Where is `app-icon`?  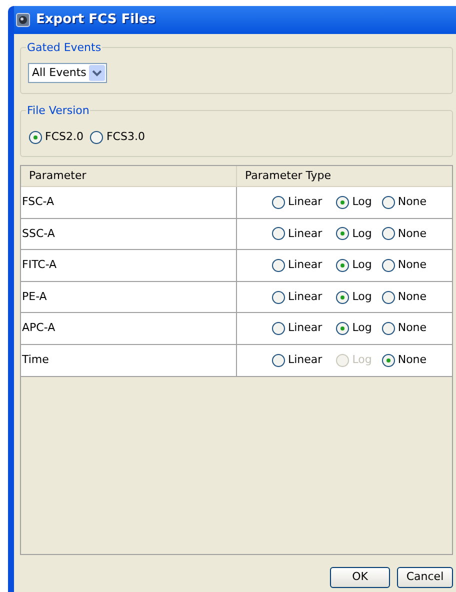
app-icon is located at coordinates (23, 20).